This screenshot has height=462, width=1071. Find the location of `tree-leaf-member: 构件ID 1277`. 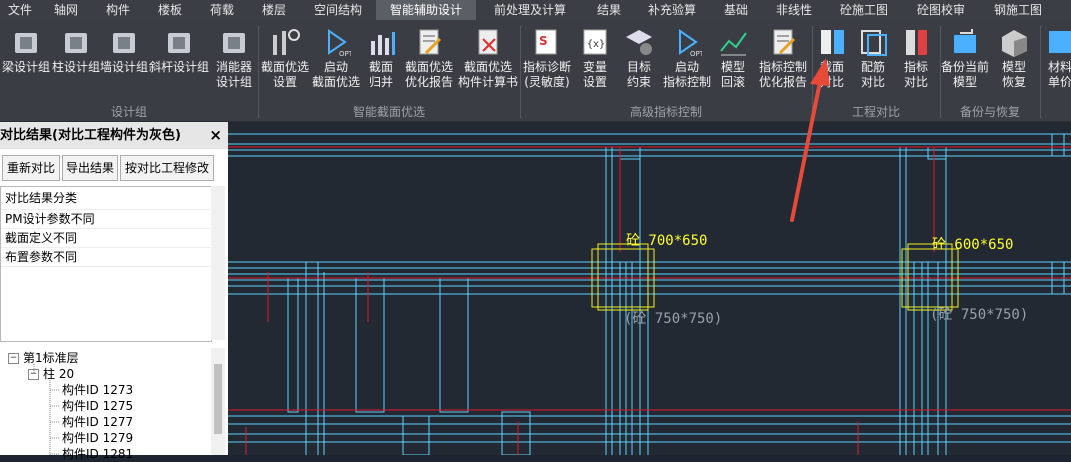

tree-leaf-member: 构件ID 1277 is located at coordinates (97, 422).